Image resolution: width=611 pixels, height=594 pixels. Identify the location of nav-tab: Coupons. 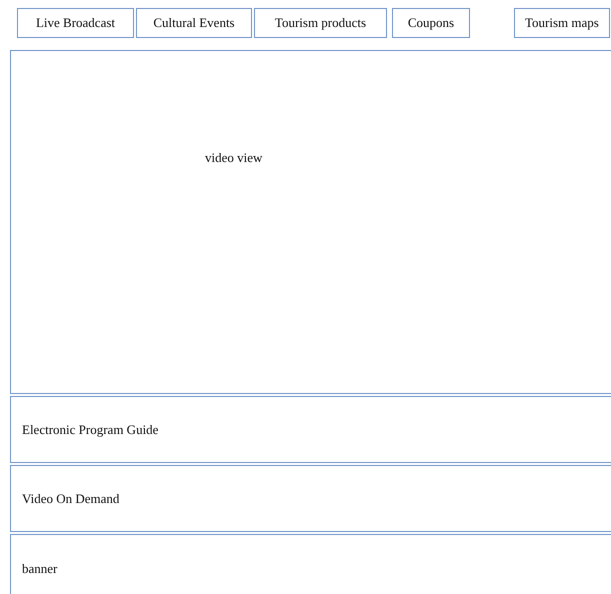
(431, 23).